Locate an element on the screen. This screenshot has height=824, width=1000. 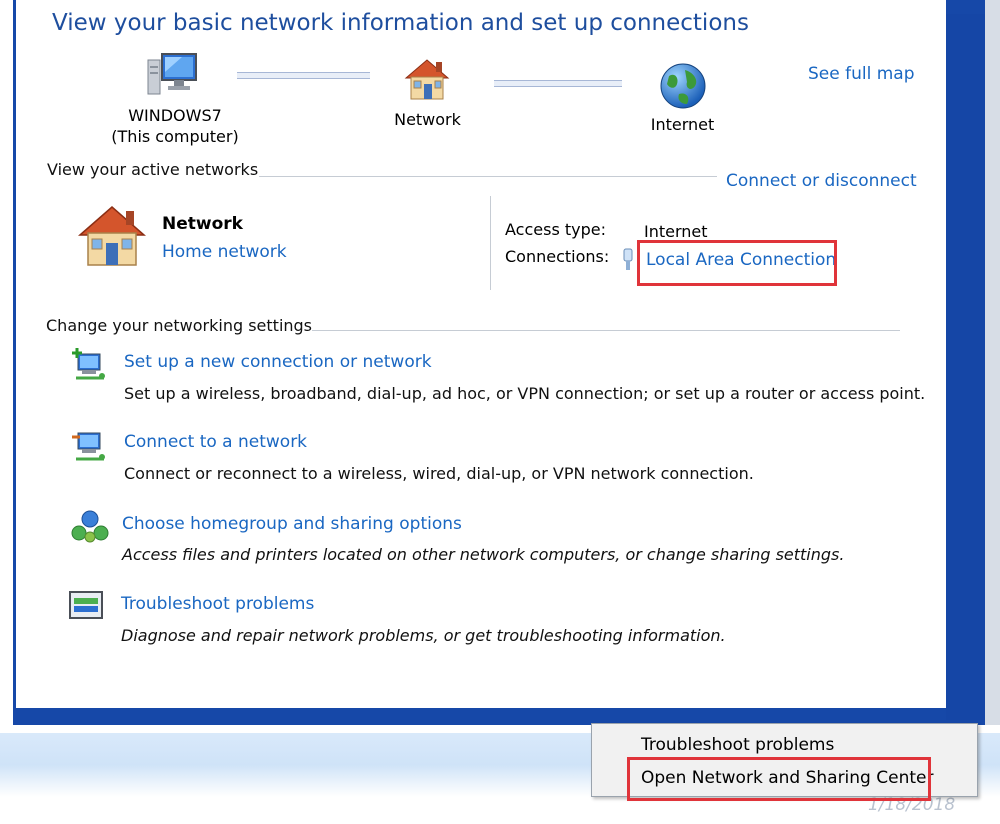
task-link-new-connection: Set up a new connection or network is located at coordinates (278, 362).